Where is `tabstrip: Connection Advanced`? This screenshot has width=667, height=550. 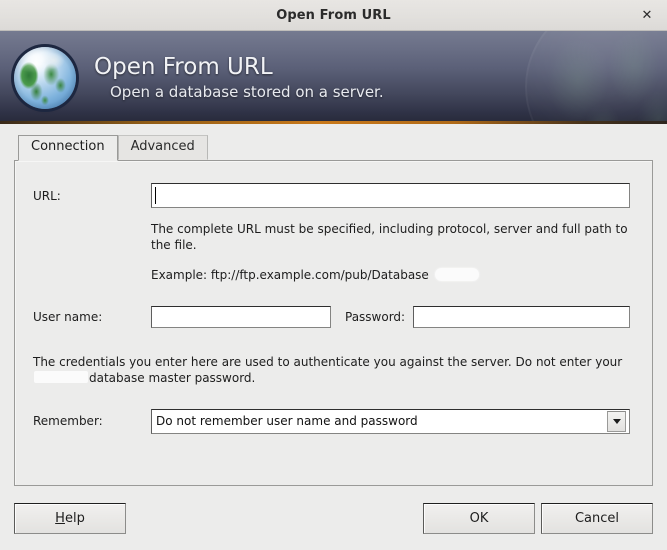 tabstrip: Connection Advanced is located at coordinates (335, 147).